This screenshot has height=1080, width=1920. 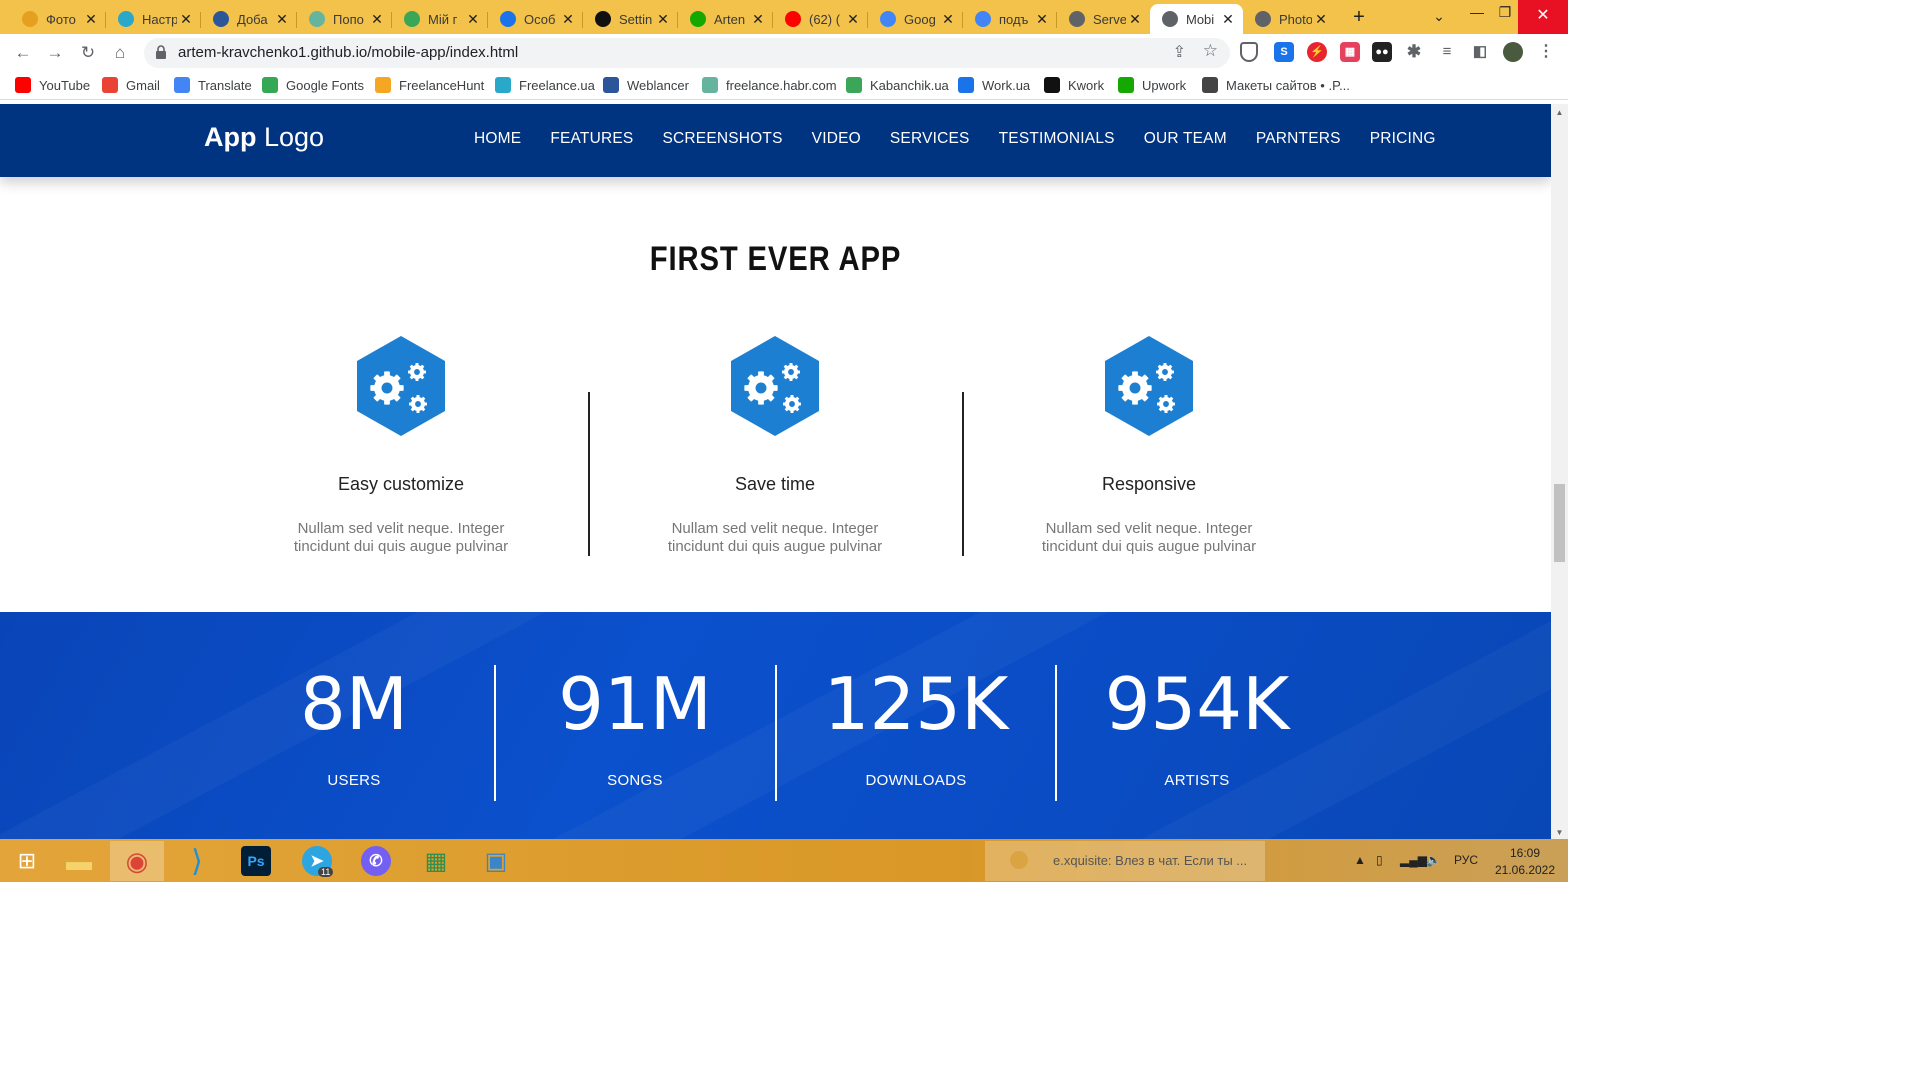 What do you see at coordinates (1284, 52) in the screenshot?
I see `s-extension-icon: S` at bounding box center [1284, 52].